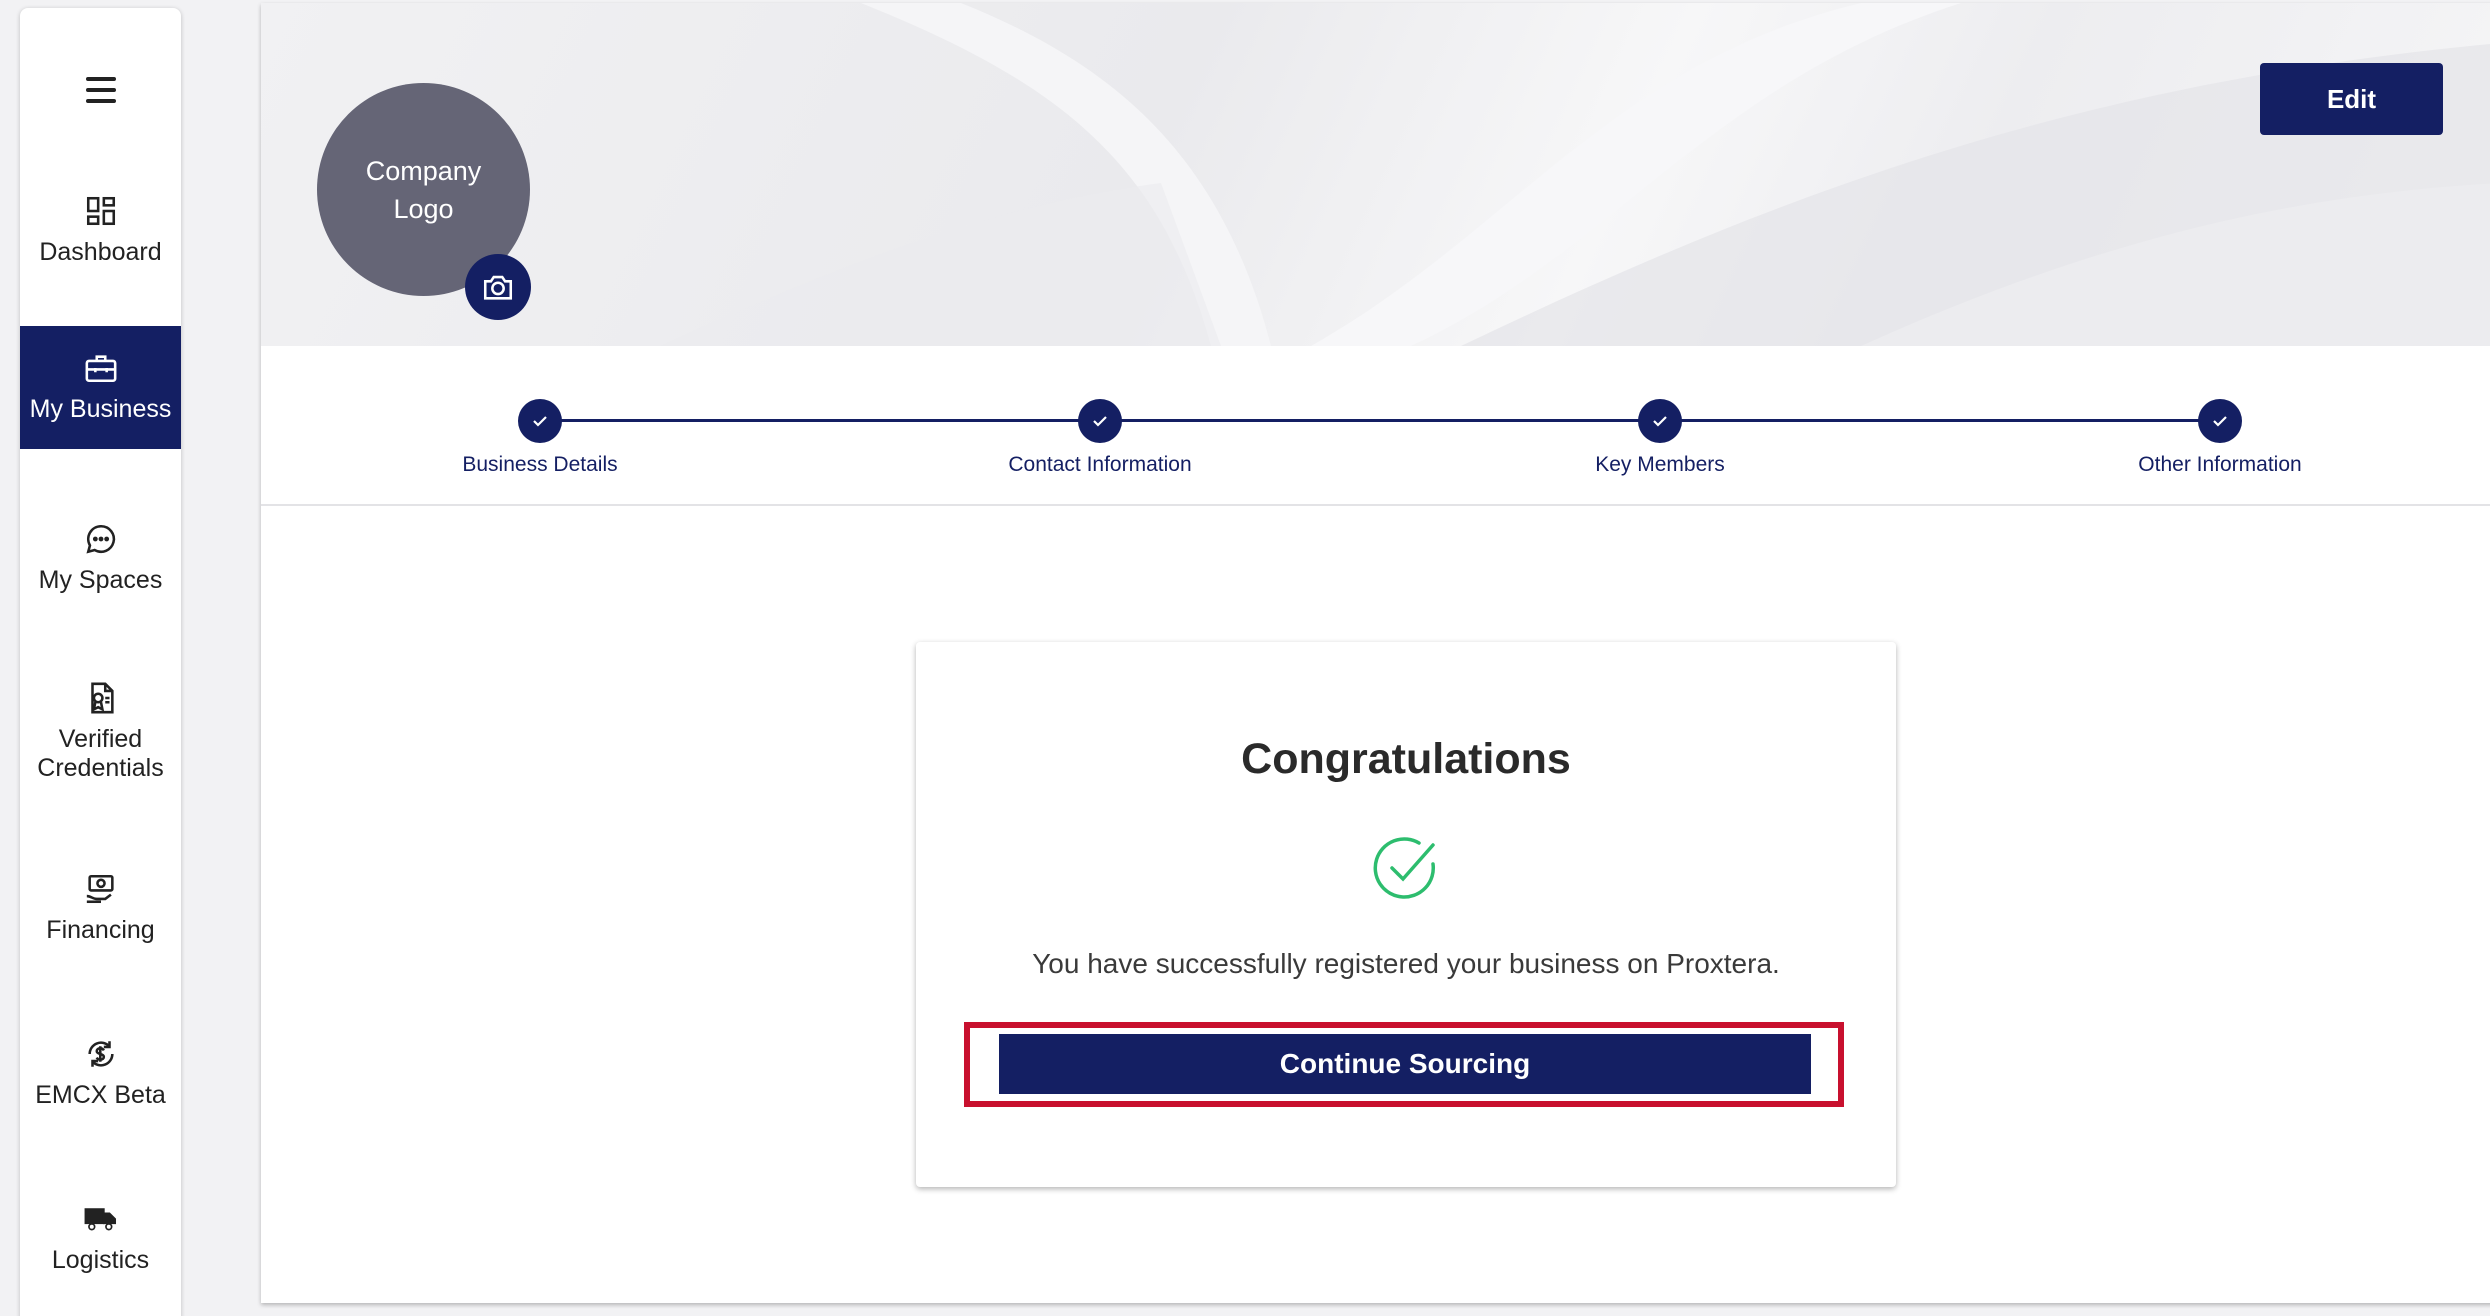 The height and width of the screenshot is (1316, 2490). Describe the element at coordinates (100, 753) in the screenshot. I see `sidebar-item-label: Verified Credentials` at that location.